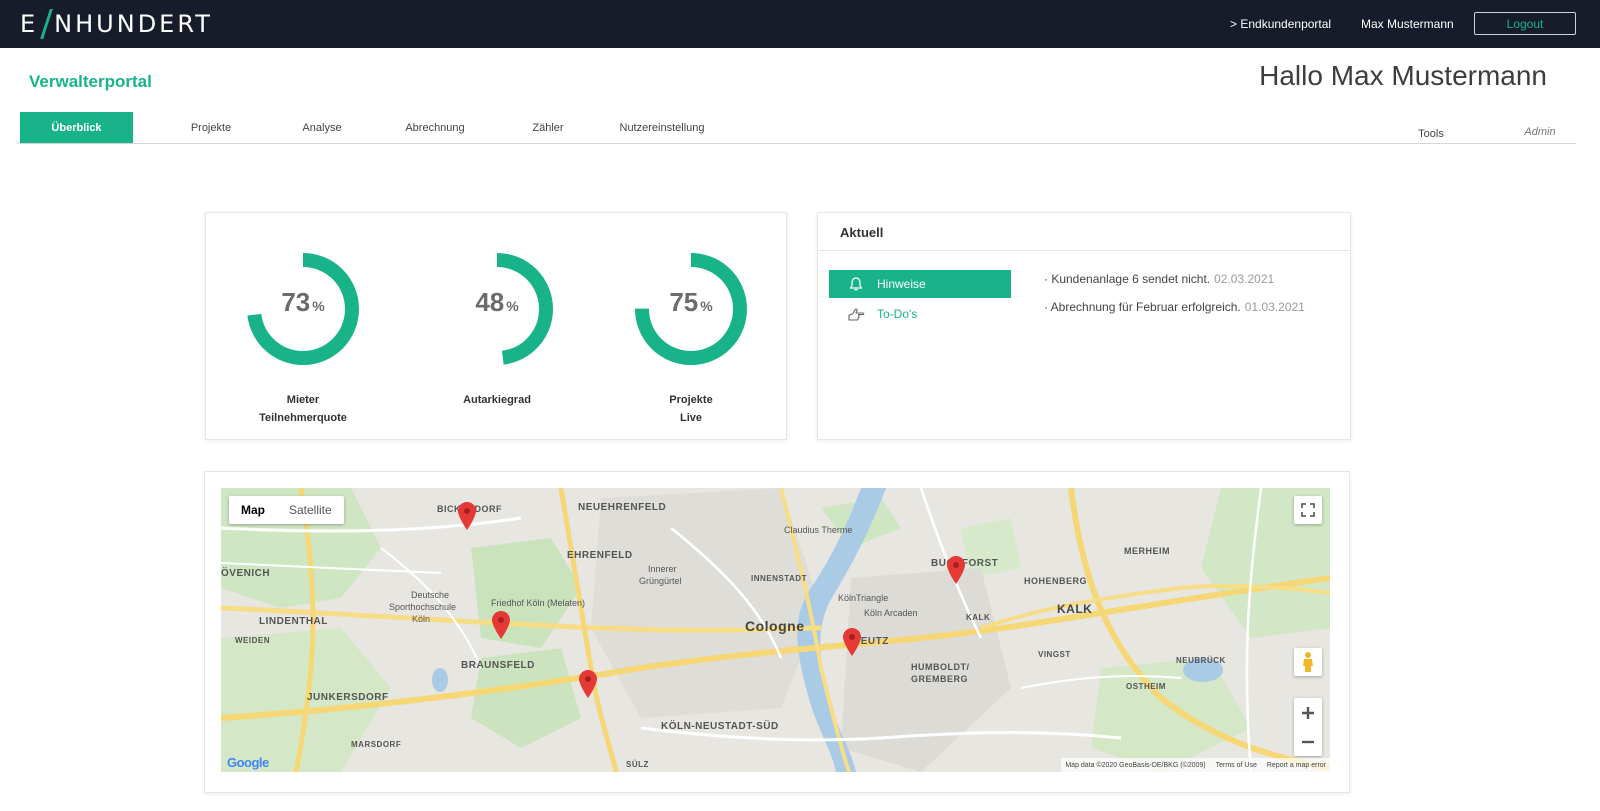 Image resolution: width=1600 pixels, height=811 pixels. I want to click on map-label-innerer: Innerer, so click(662, 569).